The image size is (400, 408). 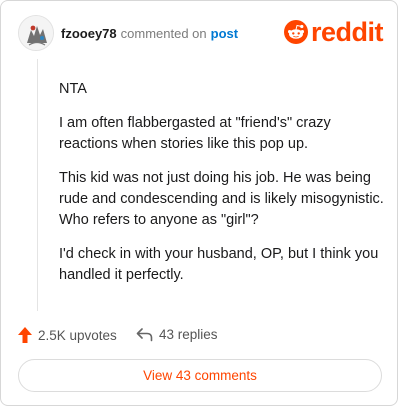 I want to click on comment-actions: 2.5K upvotes 43 replies, so click(x=198, y=337).